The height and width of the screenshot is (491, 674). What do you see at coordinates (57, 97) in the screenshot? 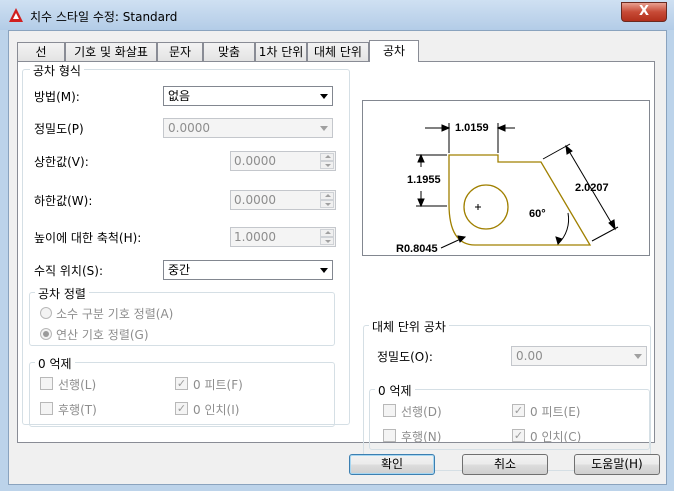
I see `method-label: 방법(M):` at bounding box center [57, 97].